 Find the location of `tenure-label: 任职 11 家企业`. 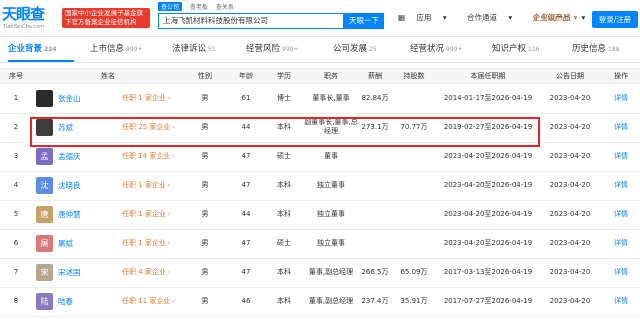

tenure-label: 任职 11 家企业 is located at coordinates (146, 301).